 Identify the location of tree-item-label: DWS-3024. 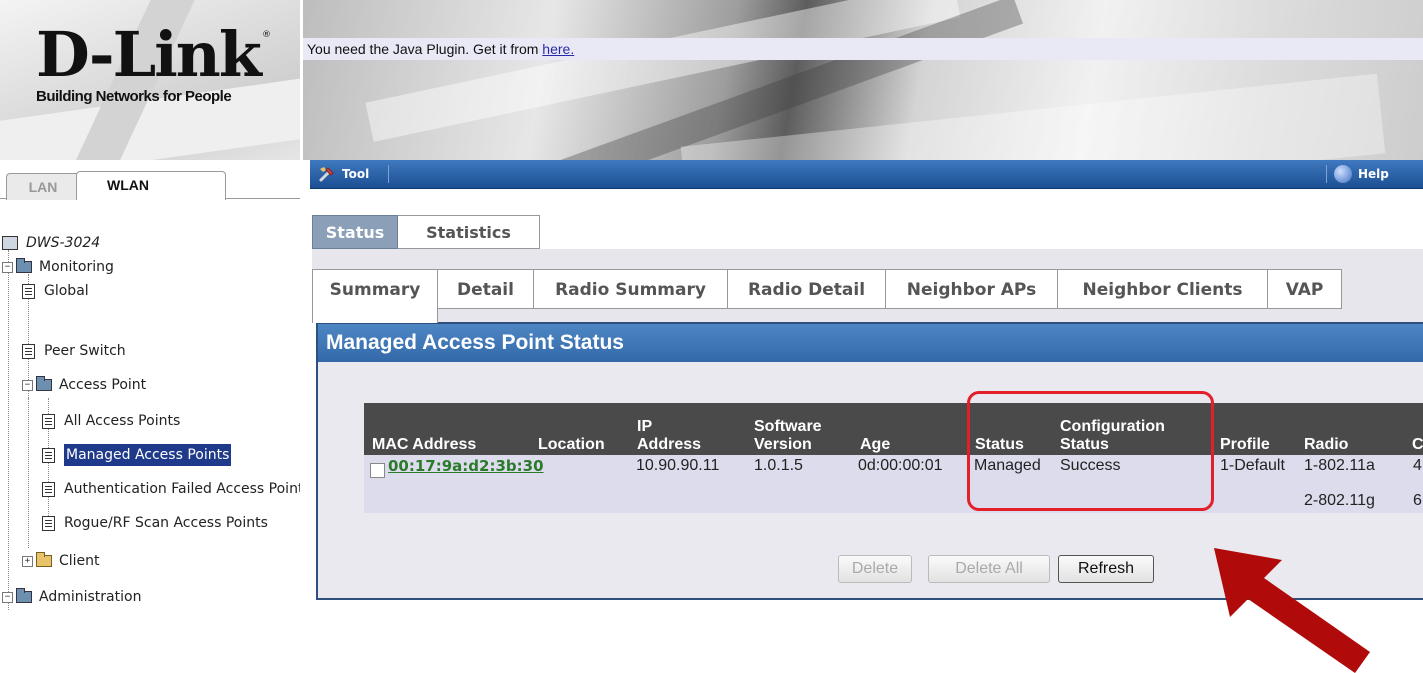
(63, 243).